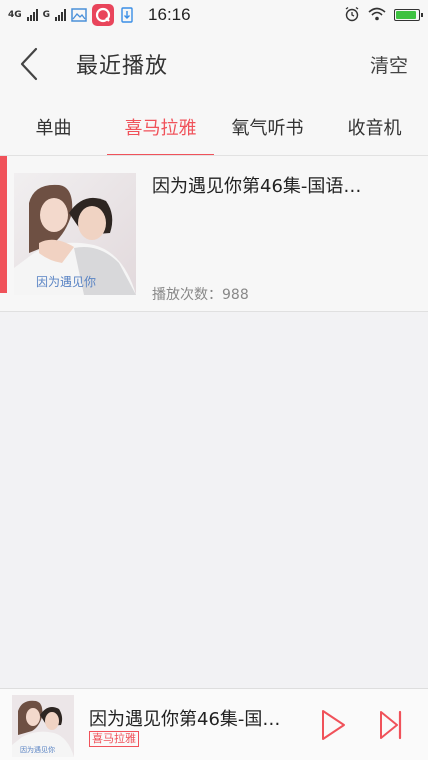  What do you see at coordinates (46, 15) in the screenshot?
I see `network-type-label-2: G` at bounding box center [46, 15].